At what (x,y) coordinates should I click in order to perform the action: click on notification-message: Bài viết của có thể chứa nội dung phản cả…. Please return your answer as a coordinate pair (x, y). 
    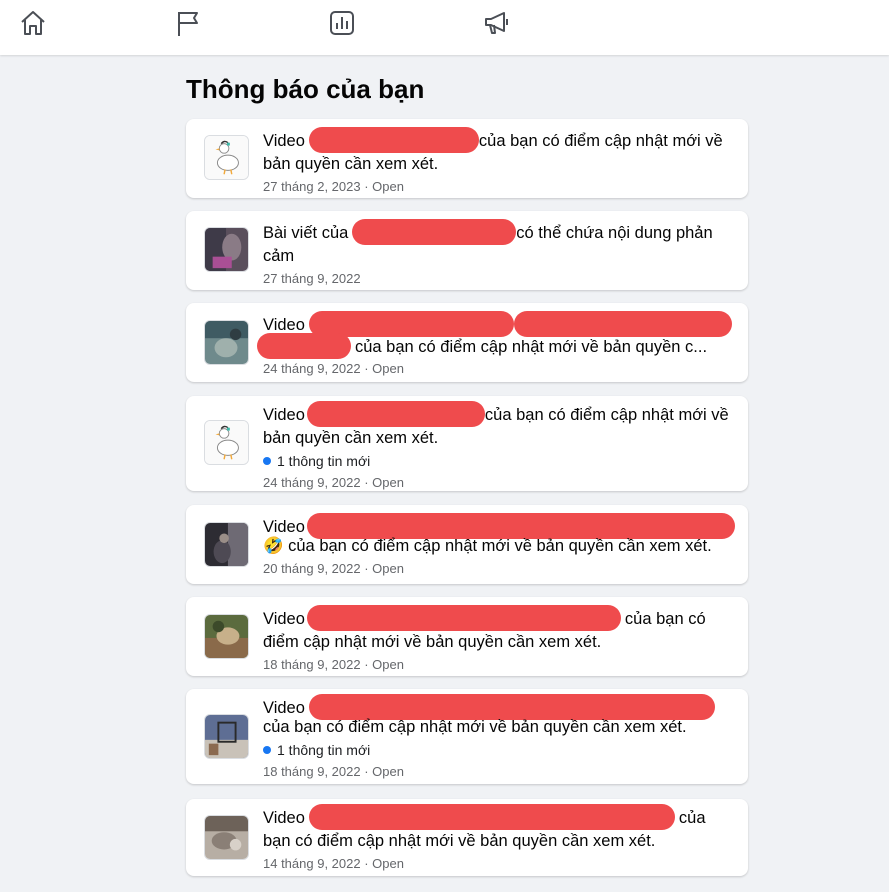
    Looking at the image, I should click on (498, 243).